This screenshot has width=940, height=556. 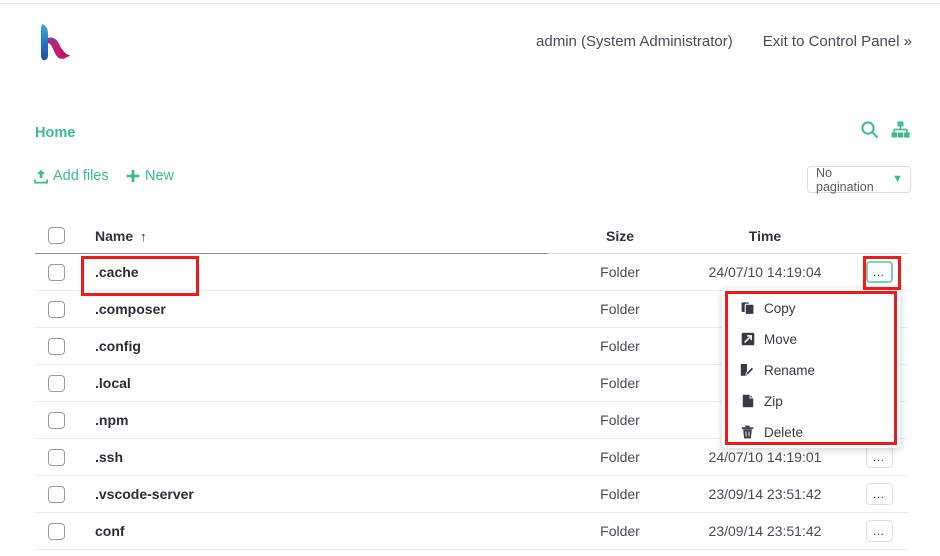 What do you see at coordinates (728, 253) in the screenshot?
I see `header-divider-fade` at bounding box center [728, 253].